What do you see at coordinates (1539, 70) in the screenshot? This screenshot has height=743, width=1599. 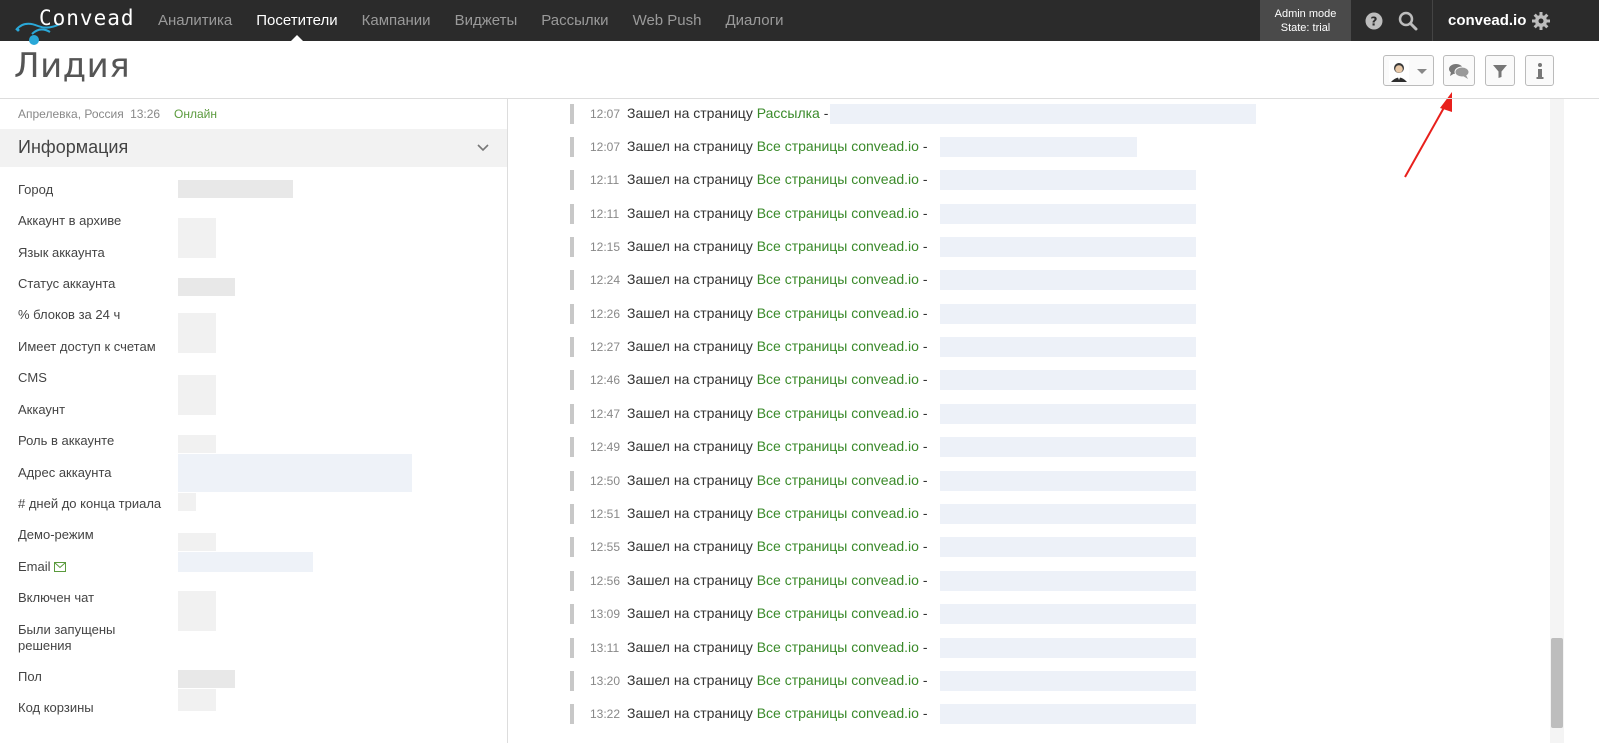 I see `info-button` at bounding box center [1539, 70].